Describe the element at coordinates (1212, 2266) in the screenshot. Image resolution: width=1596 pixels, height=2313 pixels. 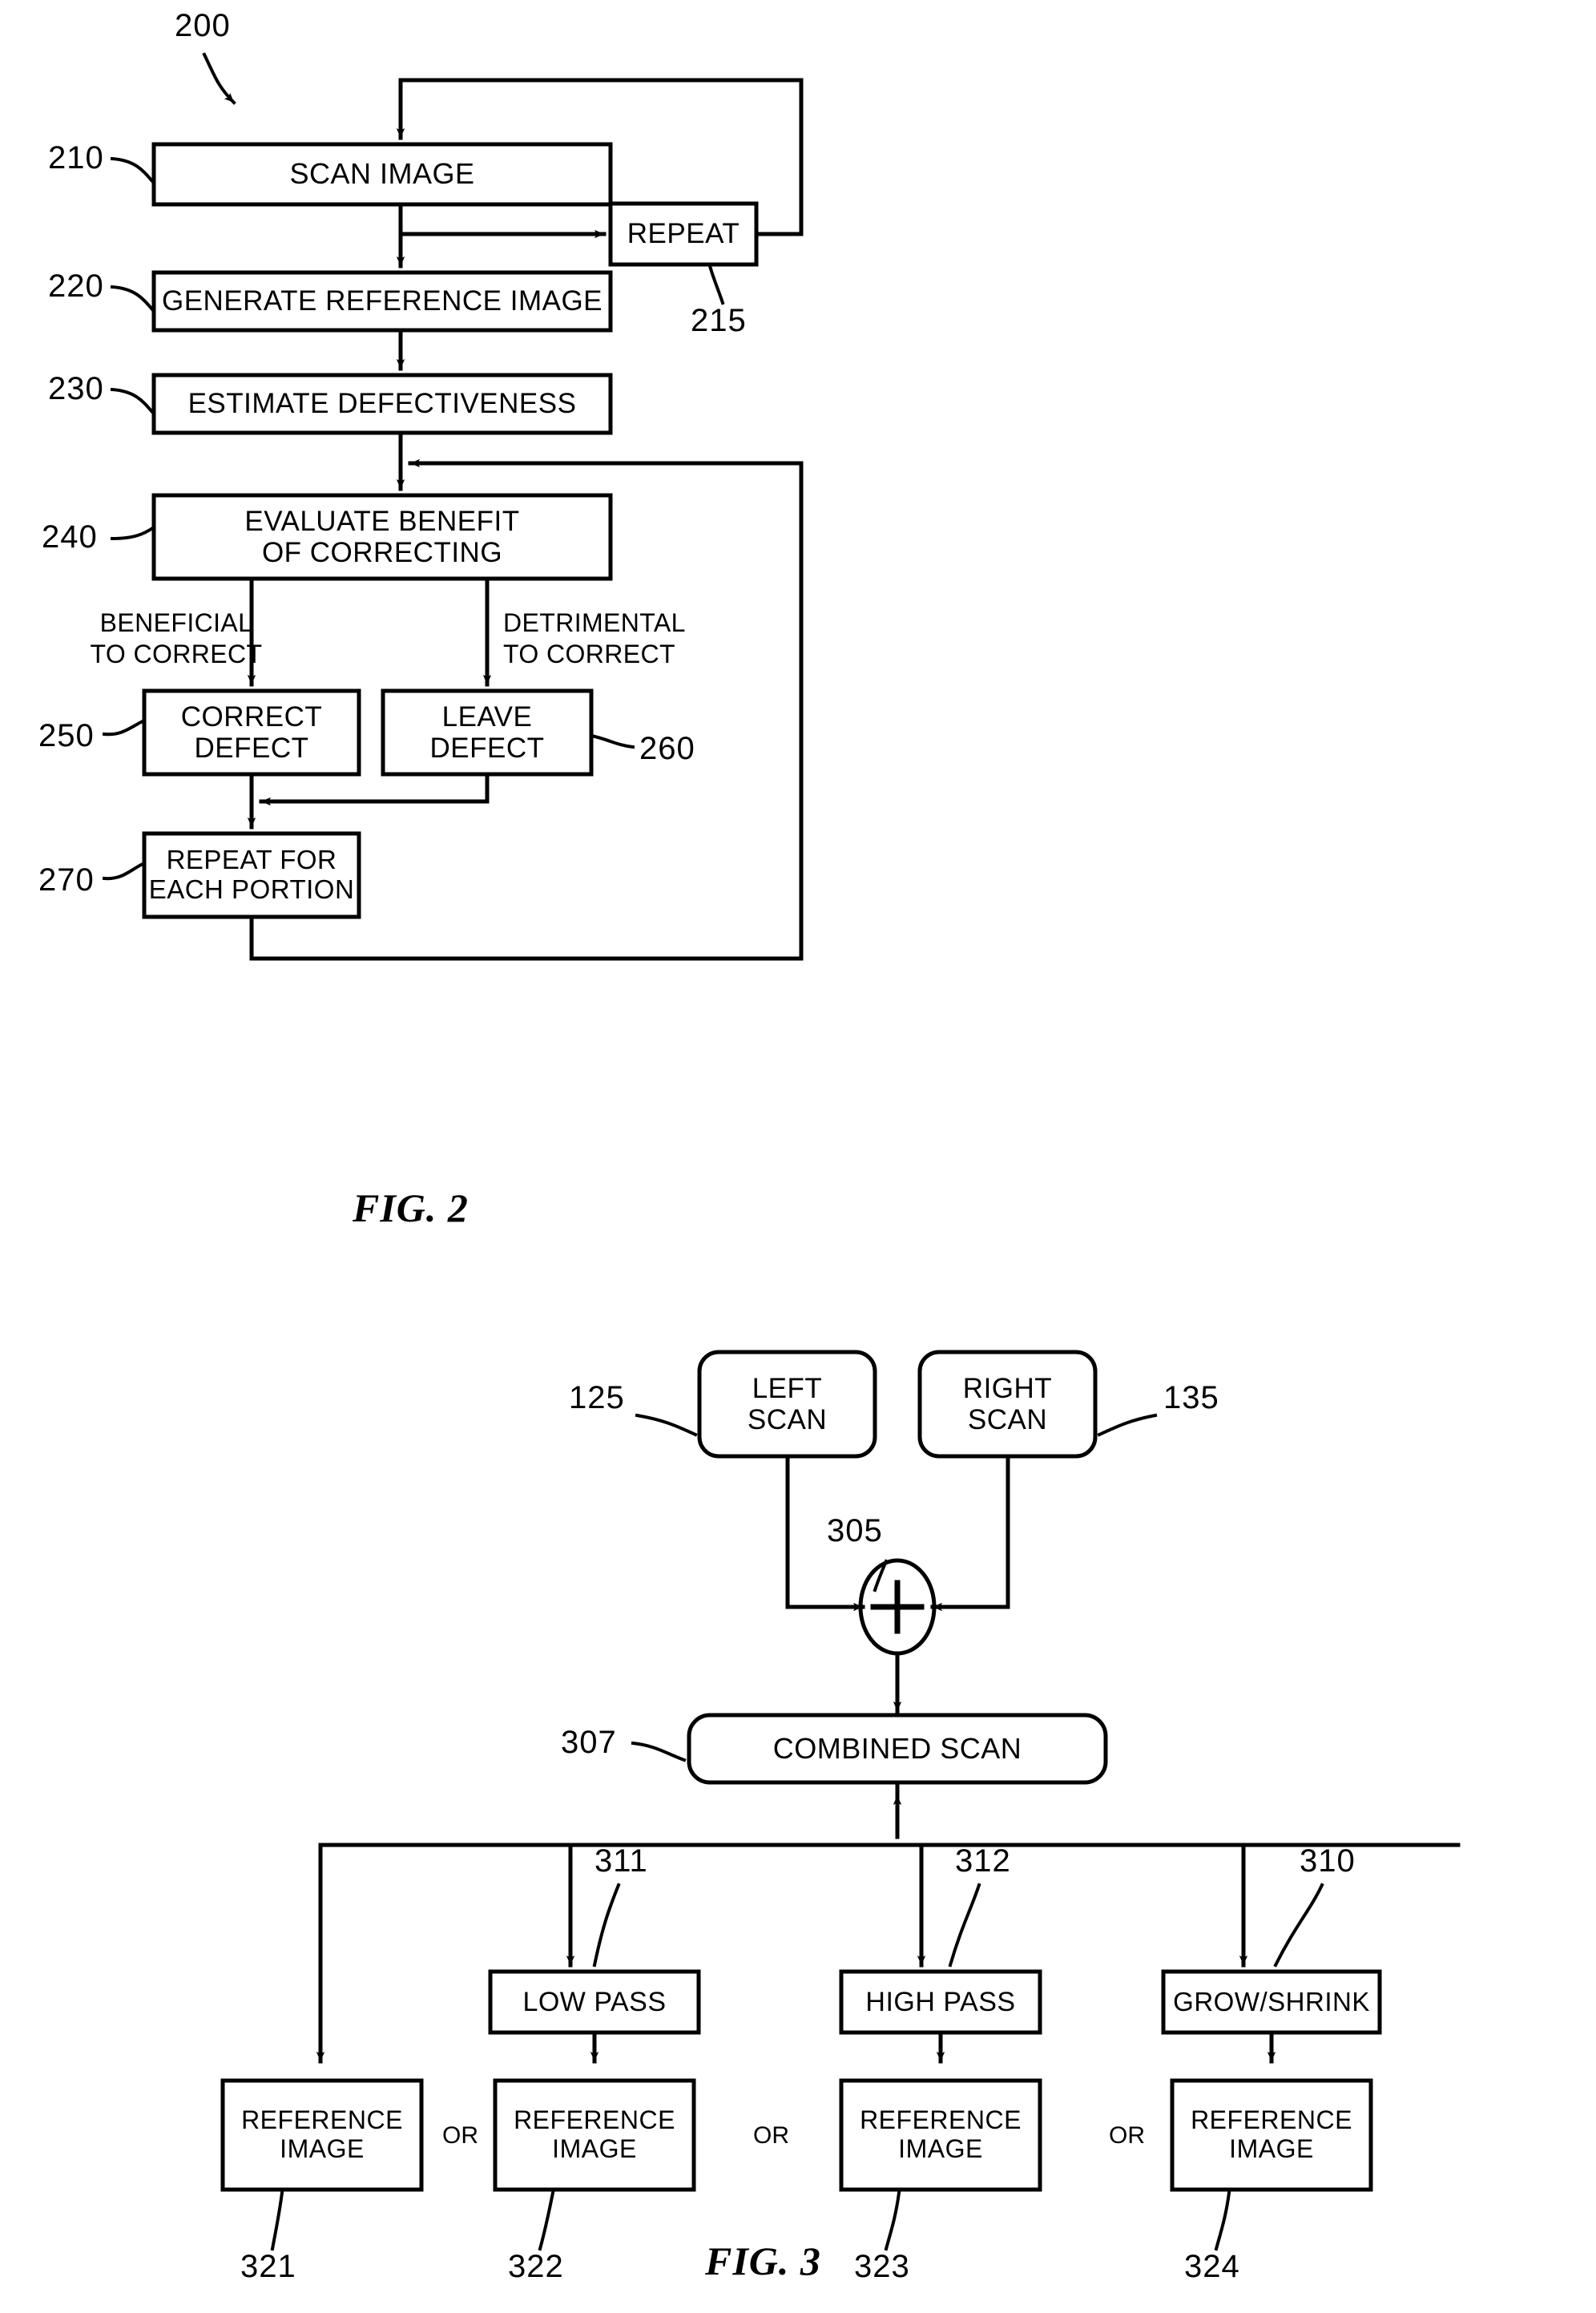
I see `ref-tag-324: 324` at that location.